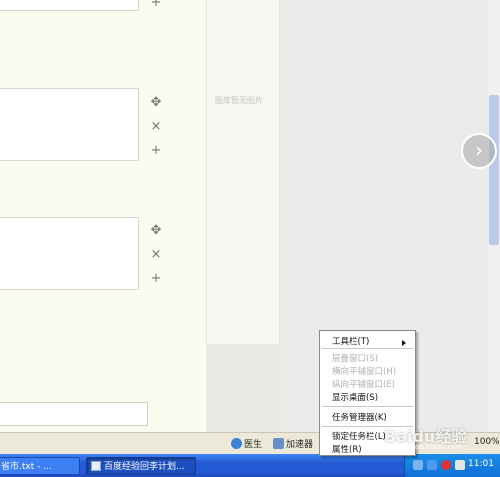 The image size is (500, 477). I want to click on next-arrow-icon: ›, so click(479, 151).